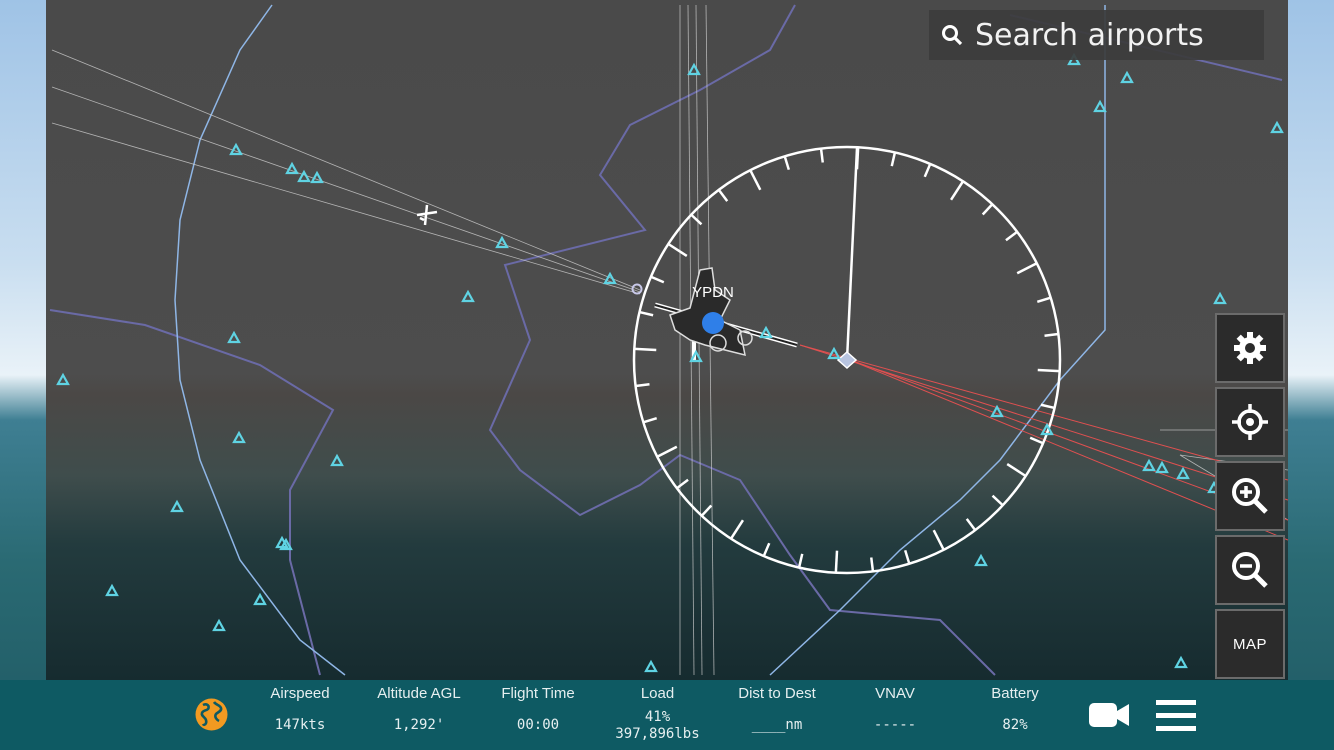 The height and width of the screenshot is (750, 1334). I want to click on stat-battery: Battery 82%, so click(1015, 715).